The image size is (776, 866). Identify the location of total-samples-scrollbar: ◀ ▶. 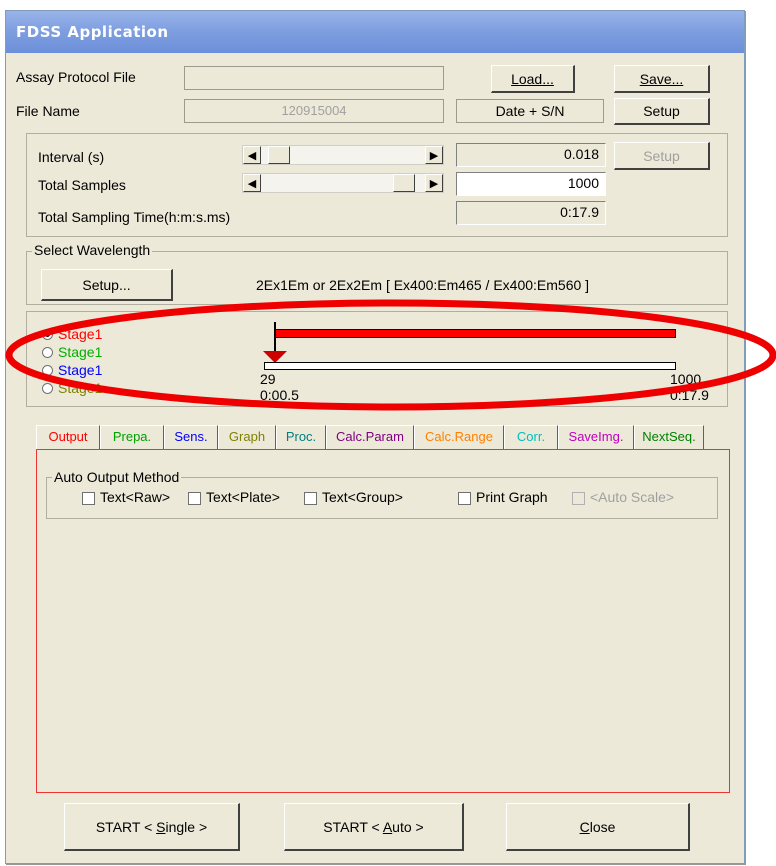
(343, 183).